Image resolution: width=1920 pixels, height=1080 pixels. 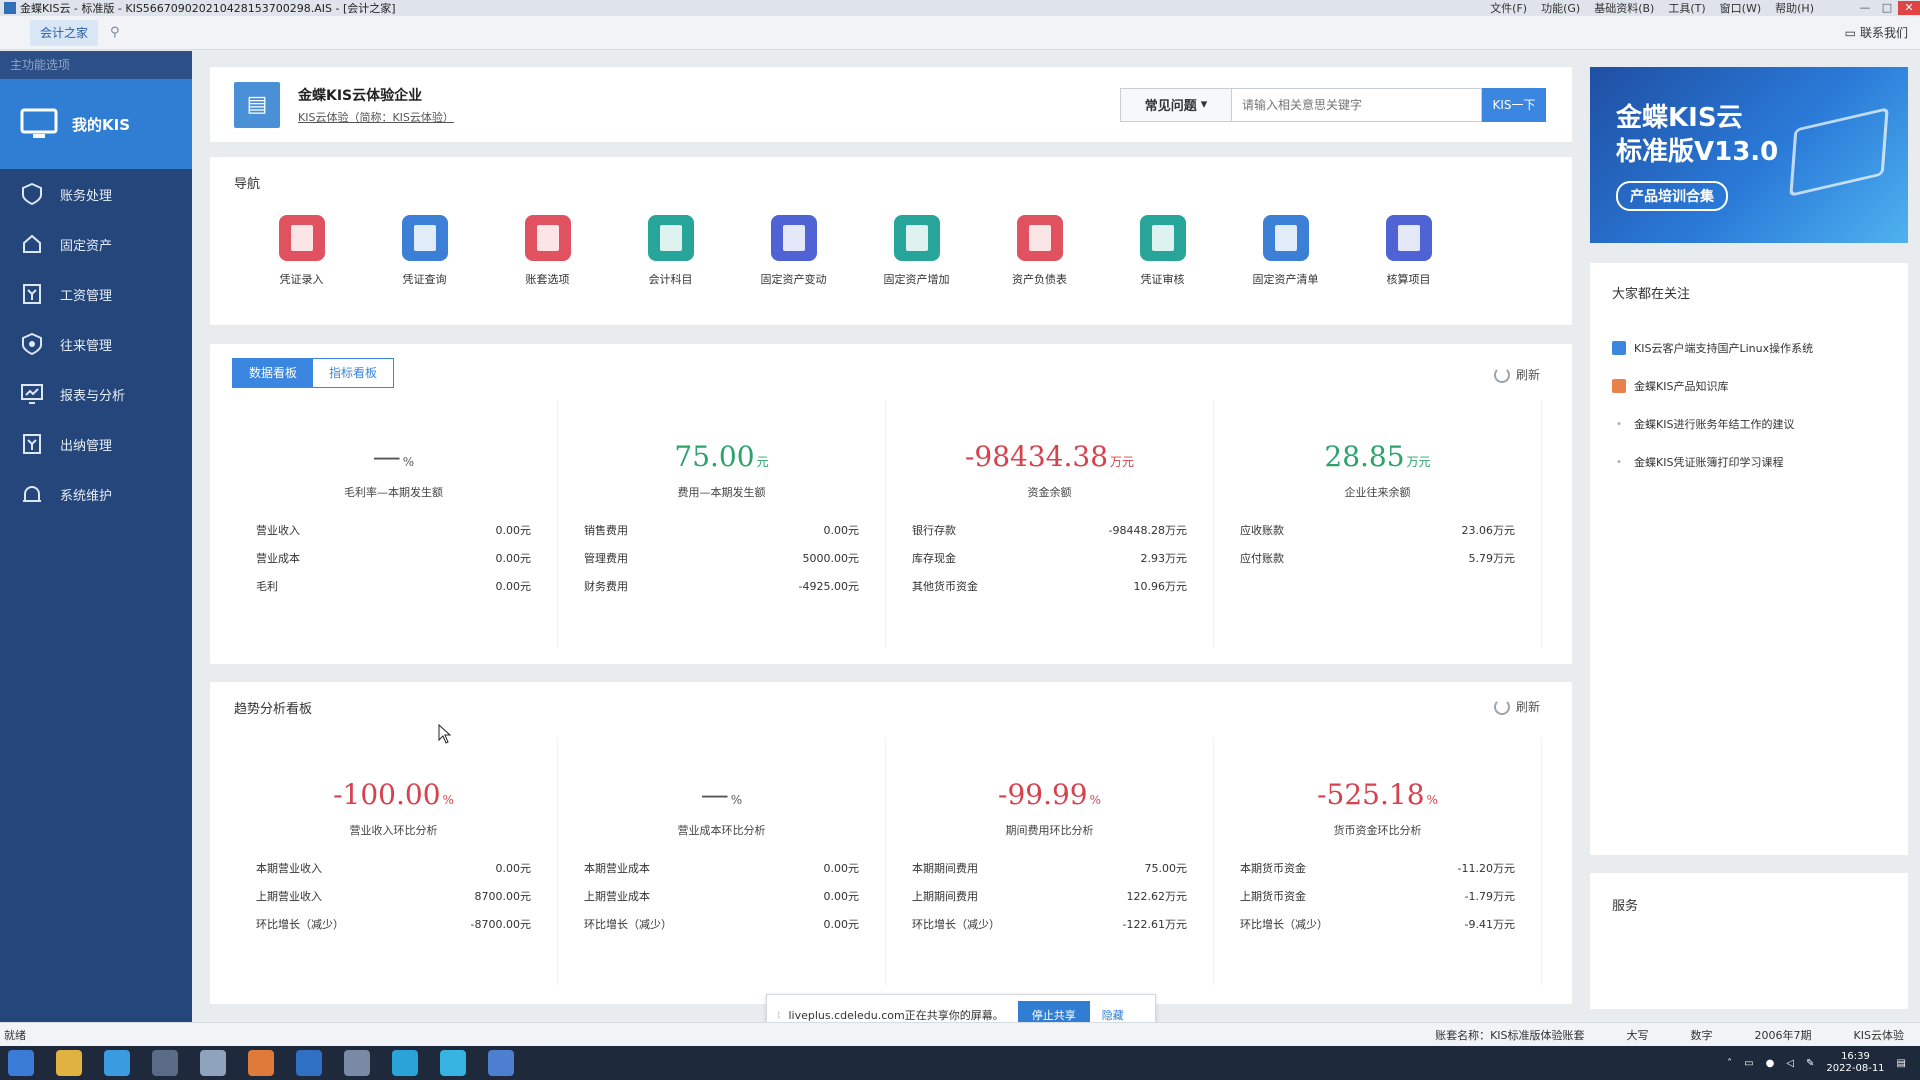 What do you see at coordinates (1755, 424) in the screenshot?
I see `focus-item: • 金蝶KIS进行账务年结工作的建议` at bounding box center [1755, 424].